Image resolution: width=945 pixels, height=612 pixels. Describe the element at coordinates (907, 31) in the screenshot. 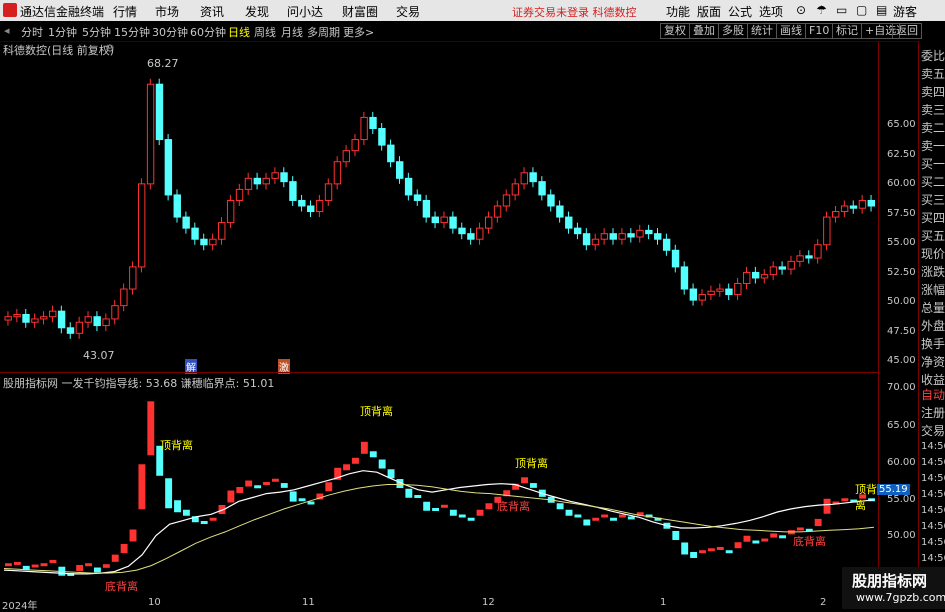

I see `back-button: 返回` at that location.